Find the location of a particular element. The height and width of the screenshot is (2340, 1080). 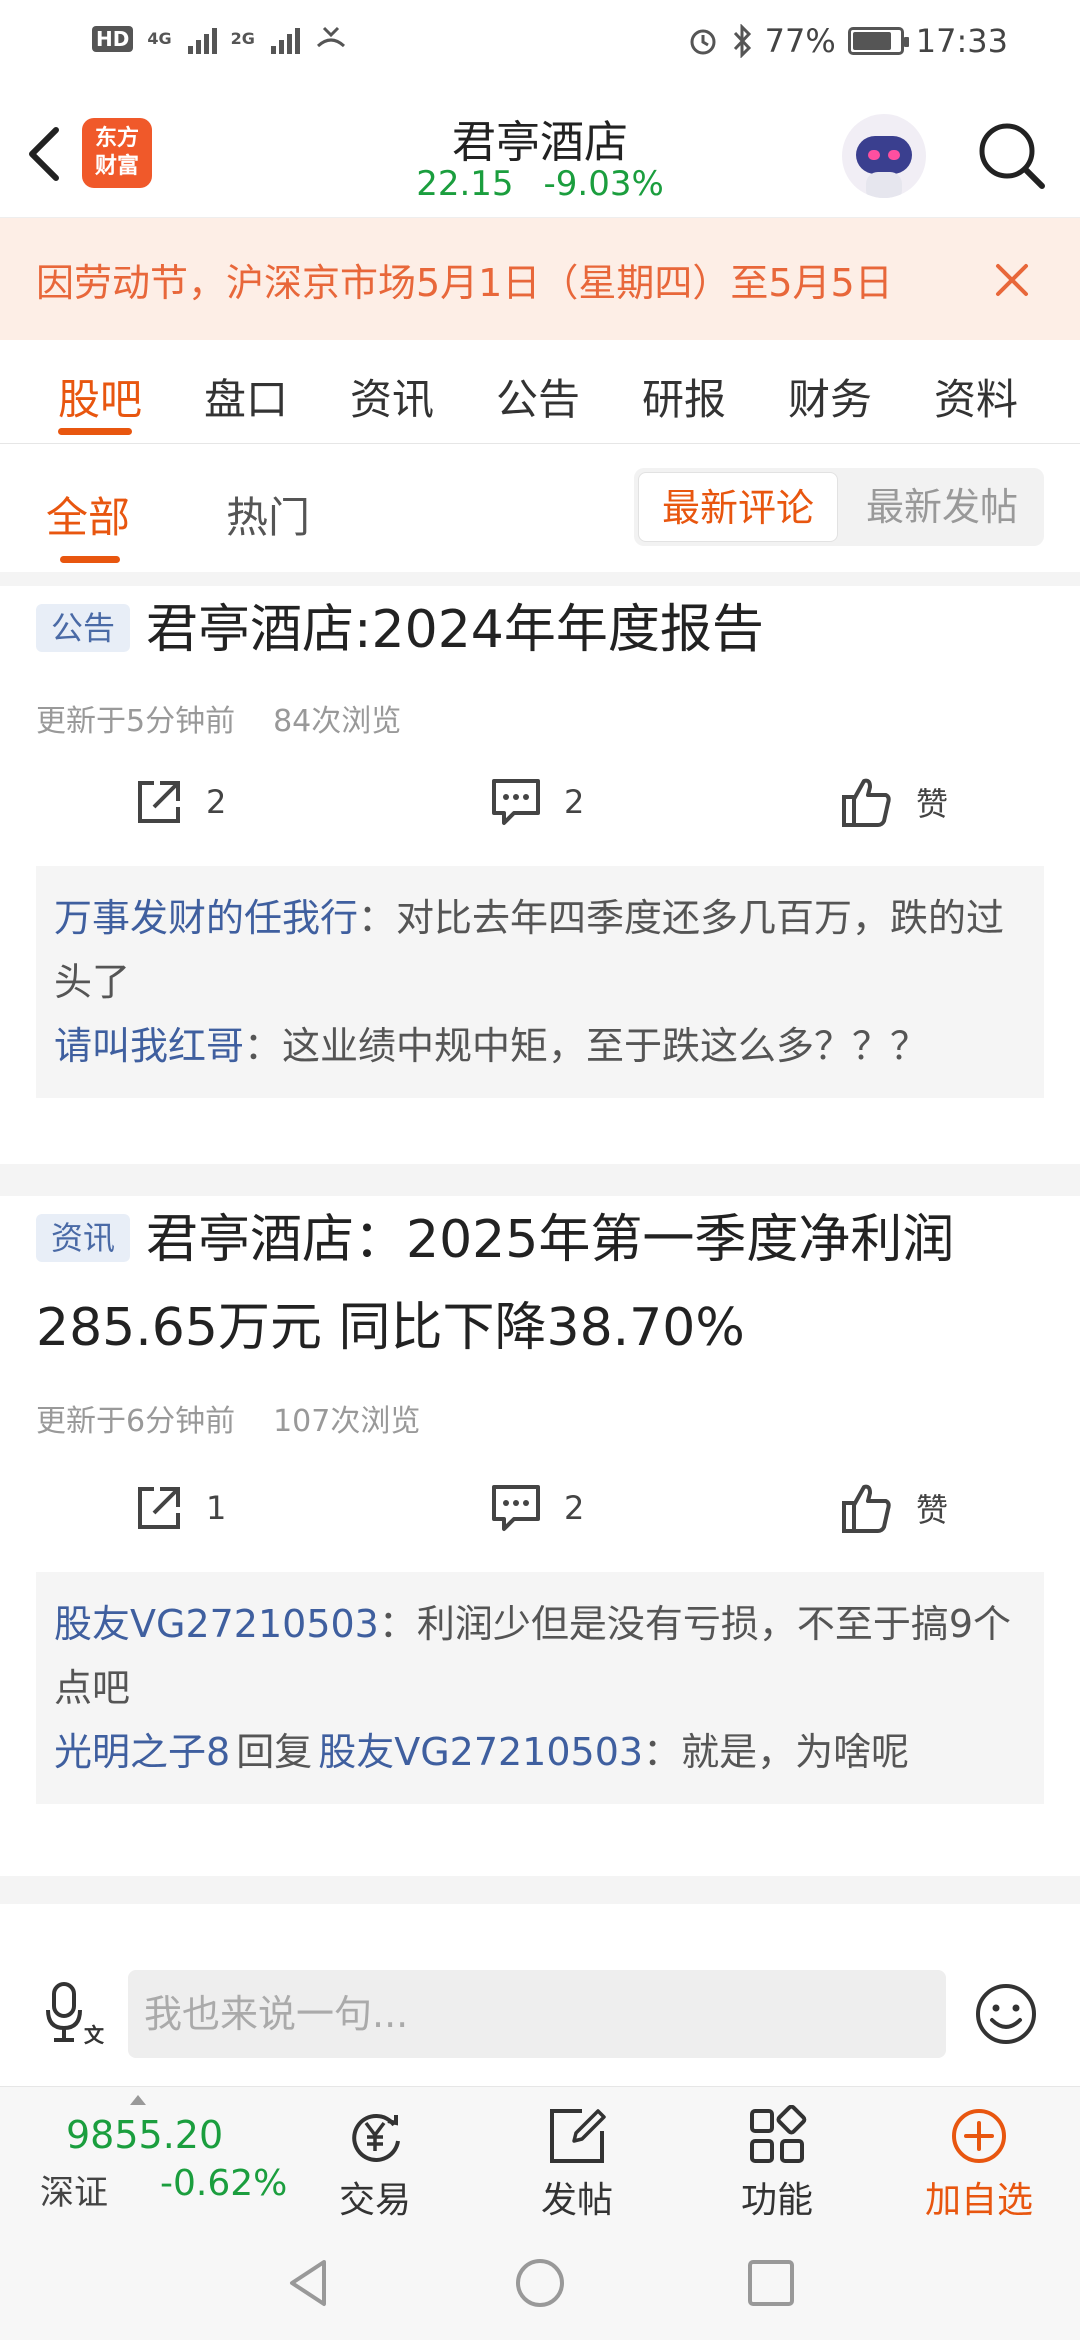

sim1-network-label: 4G is located at coordinates (159, 38).